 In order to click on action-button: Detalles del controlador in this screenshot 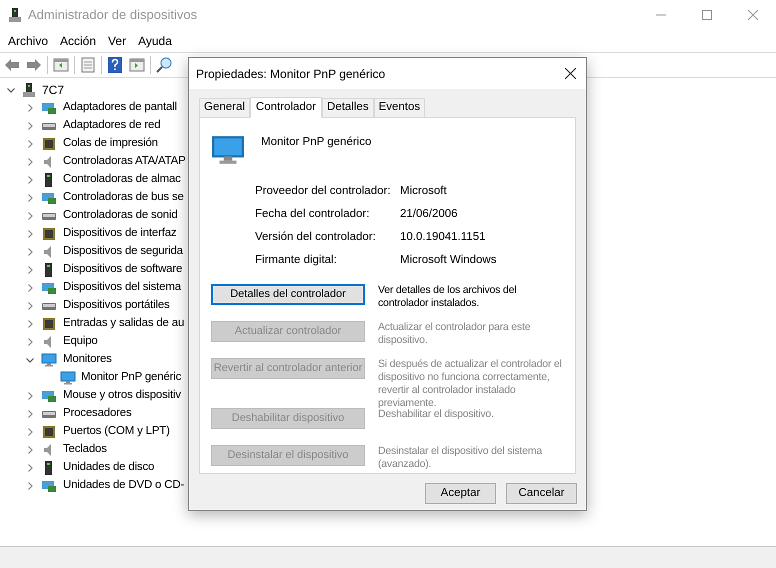, I will do `click(288, 294)`.